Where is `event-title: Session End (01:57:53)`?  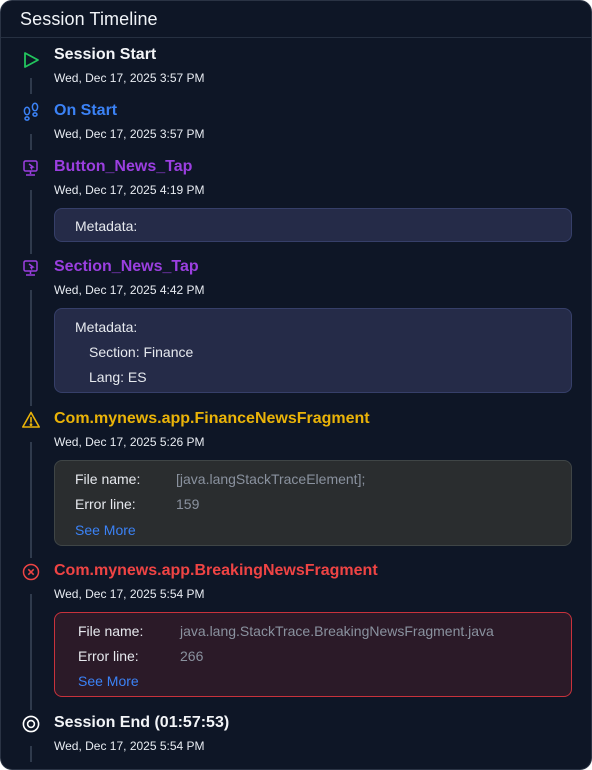
event-title: Session End (01:57:53) is located at coordinates (142, 722).